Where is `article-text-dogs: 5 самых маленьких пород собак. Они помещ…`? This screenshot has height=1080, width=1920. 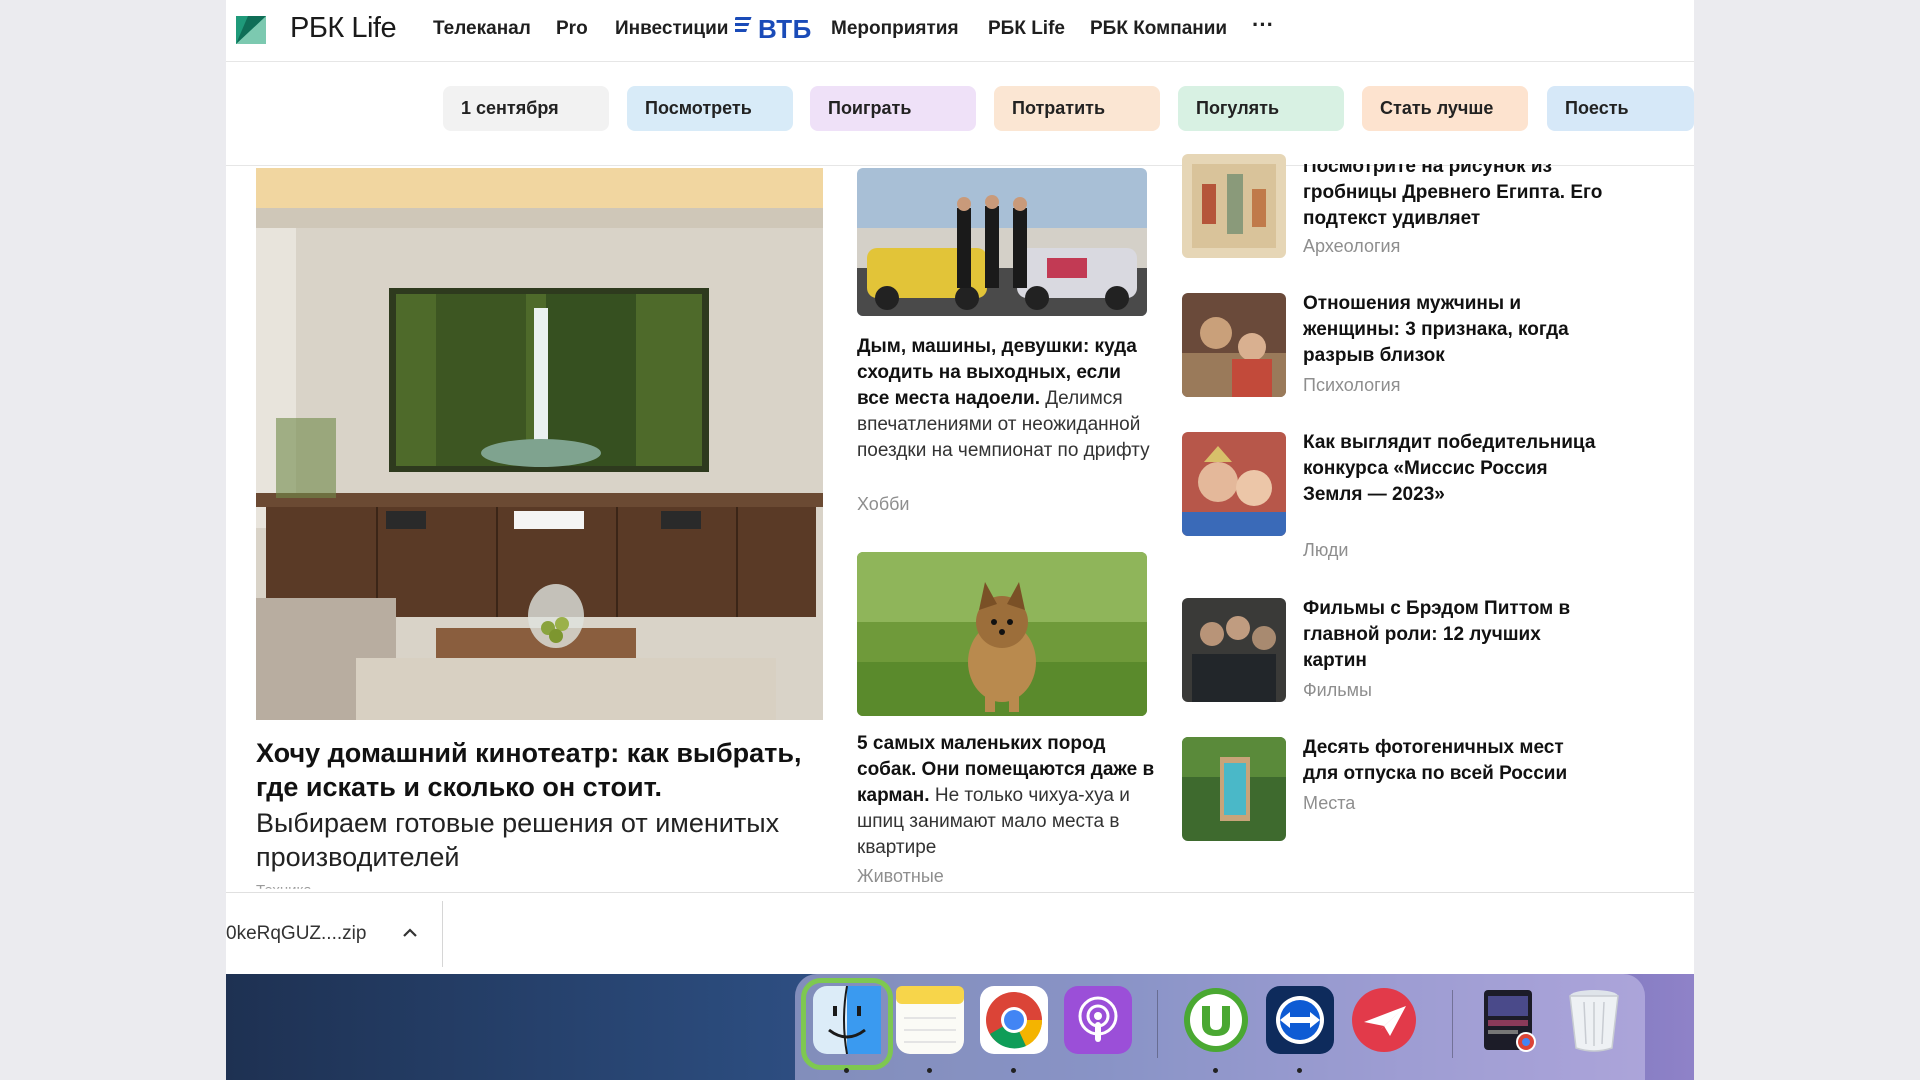
article-text-dogs: 5 самых маленьких пород собак. Они помещ… is located at coordinates (1007, 796).